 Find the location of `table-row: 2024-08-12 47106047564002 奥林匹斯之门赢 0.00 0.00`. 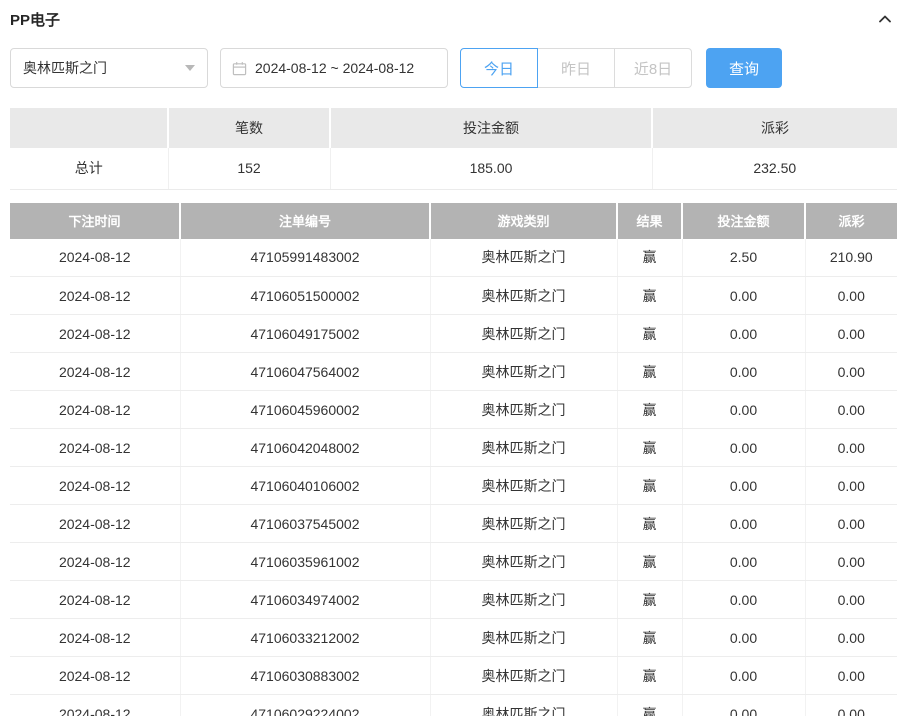

table-row: 2024-08-12 47106047564002 奥林匹斯之门赢 0.00 0.00 is located at coordinates (453, 371).